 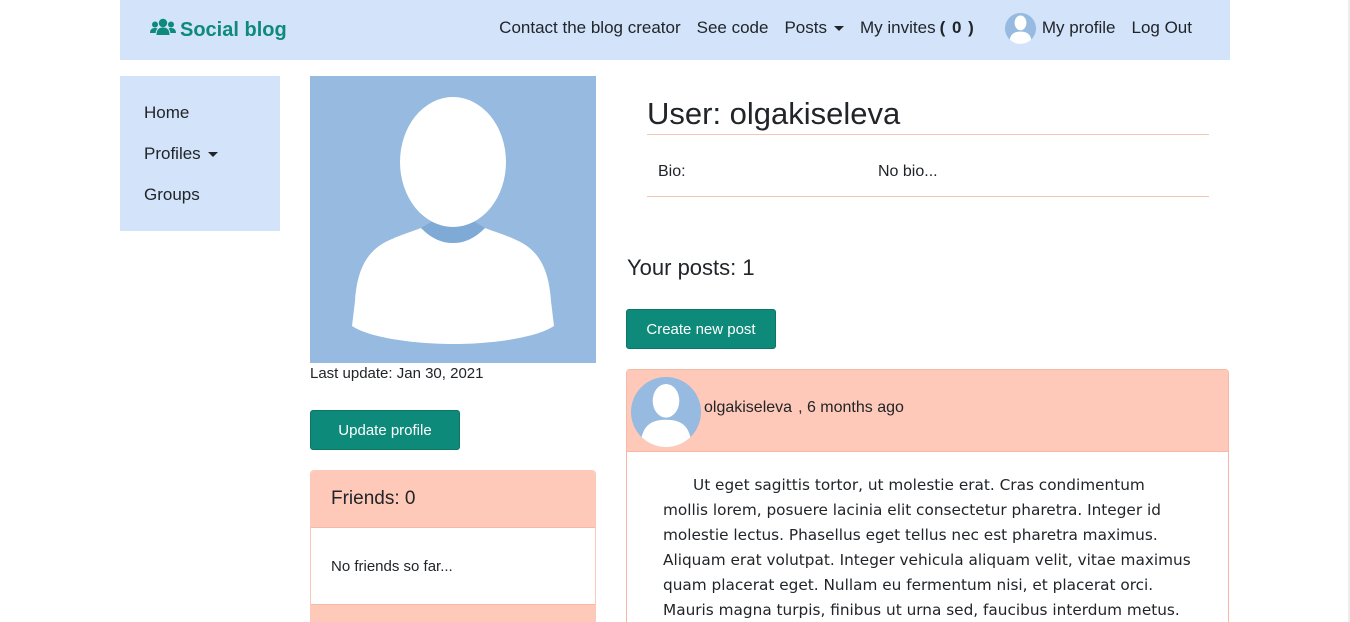 I want to click on post-header: olgakiseleva , 6 months ago, so click(x=927, y=411).